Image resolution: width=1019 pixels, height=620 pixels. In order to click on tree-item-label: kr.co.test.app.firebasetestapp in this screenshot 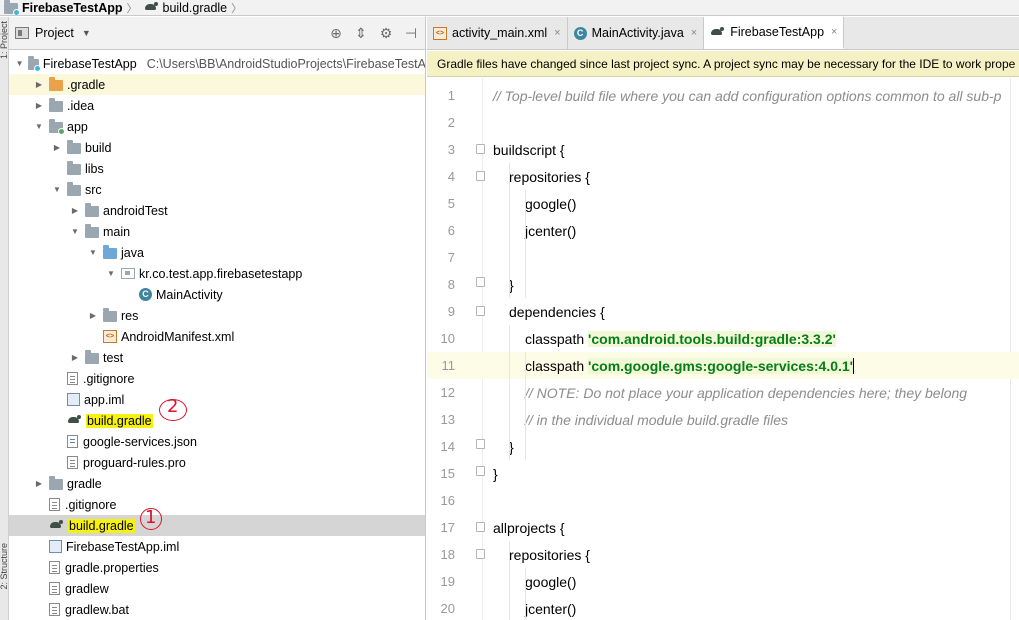, I will do `click(221, 273)`.